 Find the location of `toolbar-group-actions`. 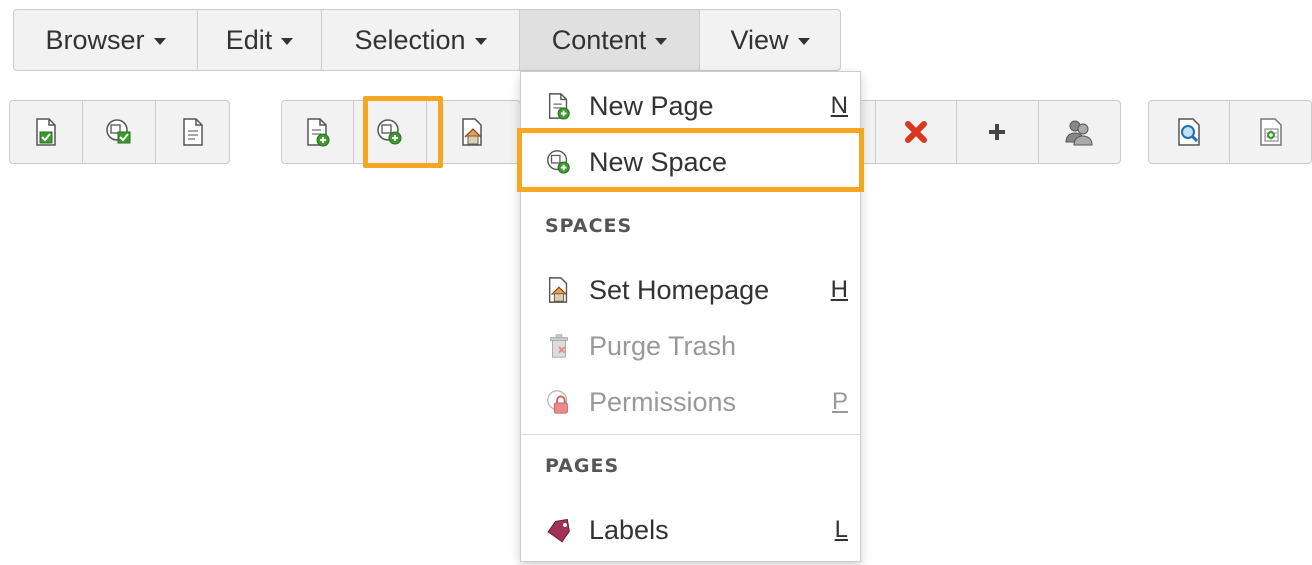

toolbar-group-actions is located at coordinates (975, 132).